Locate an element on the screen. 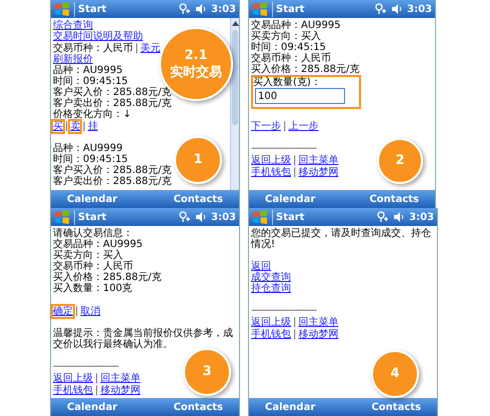  link: 卖 is located at coordinates (75, 126).